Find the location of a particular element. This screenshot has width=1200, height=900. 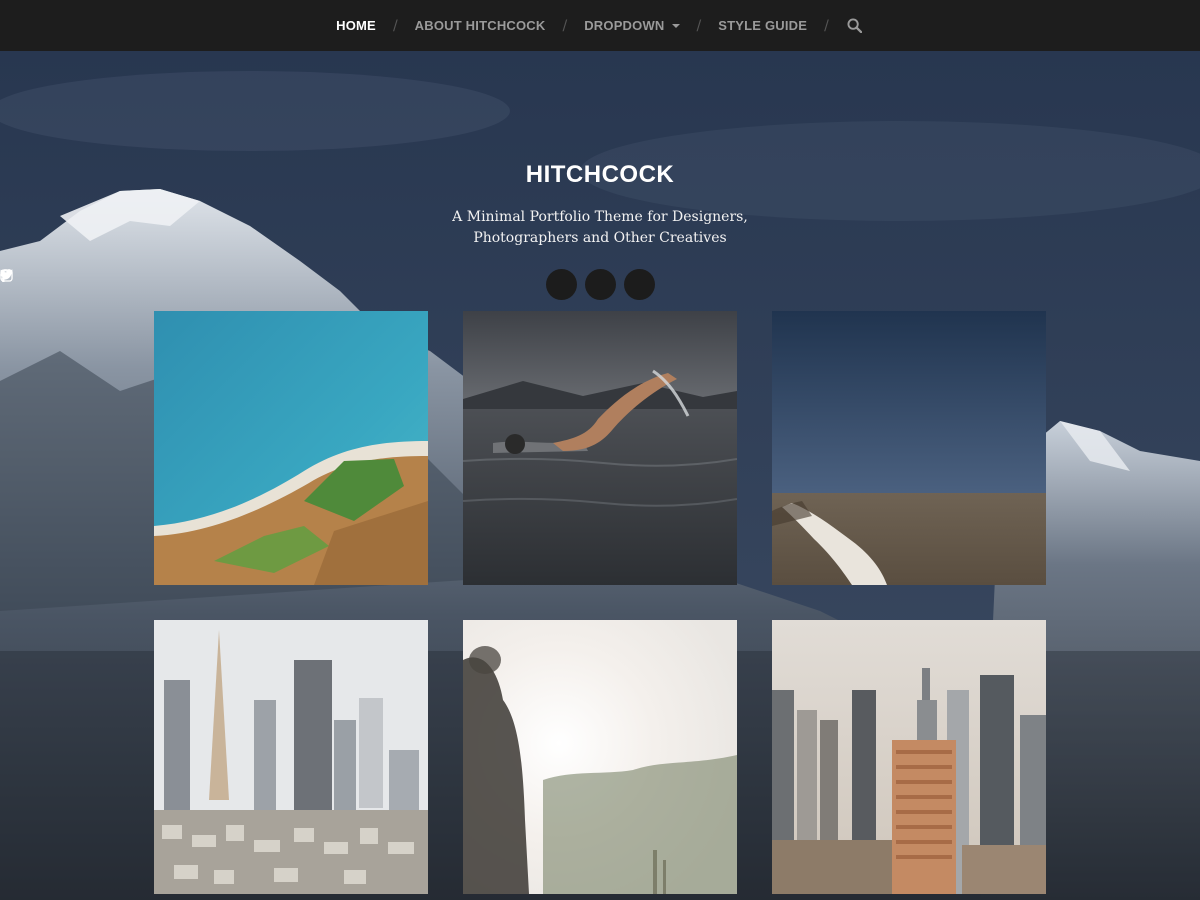

portfolio-item-city-sf is located at coordinates (291, 757).